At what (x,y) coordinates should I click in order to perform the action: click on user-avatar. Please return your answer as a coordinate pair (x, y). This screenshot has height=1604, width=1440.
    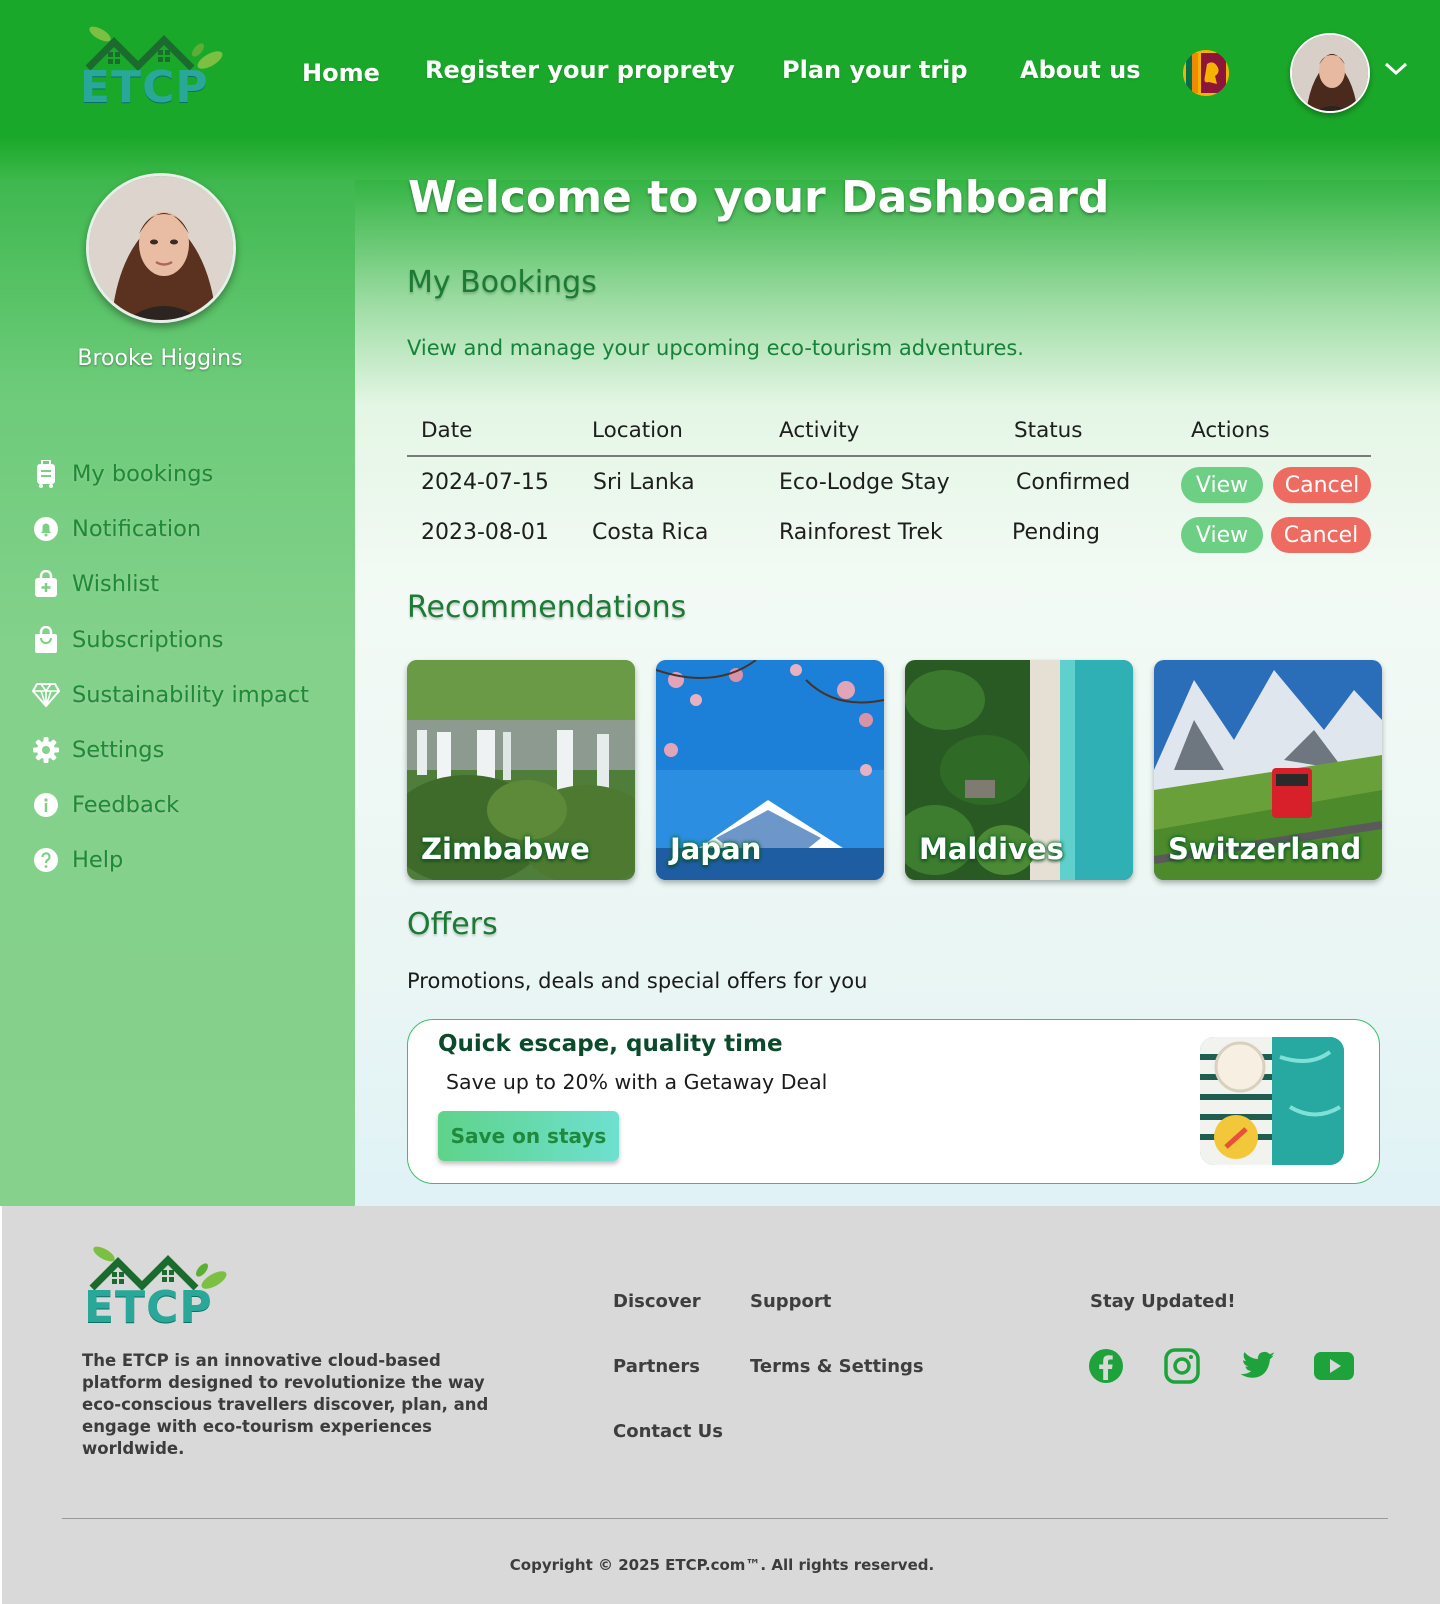
    Looking at the image, I should click on (1330, 73).